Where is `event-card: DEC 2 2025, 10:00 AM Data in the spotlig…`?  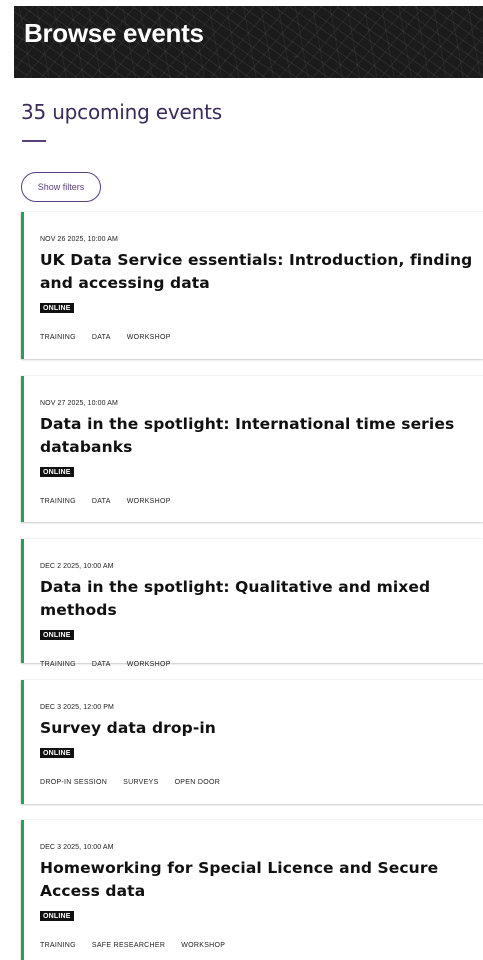
event-card: DEC 2 2025, 10:00 AM Data in the spotlig… is located at coordinates (252, 603).